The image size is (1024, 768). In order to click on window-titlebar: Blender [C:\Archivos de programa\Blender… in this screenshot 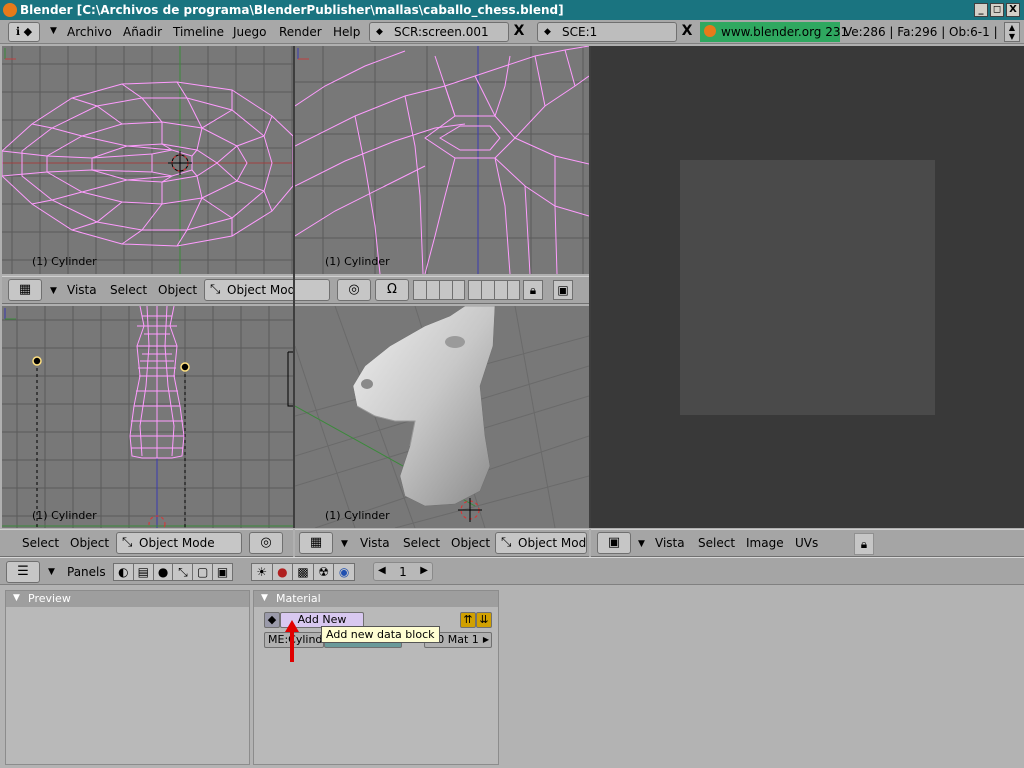, I will do `click(512, 10)`.